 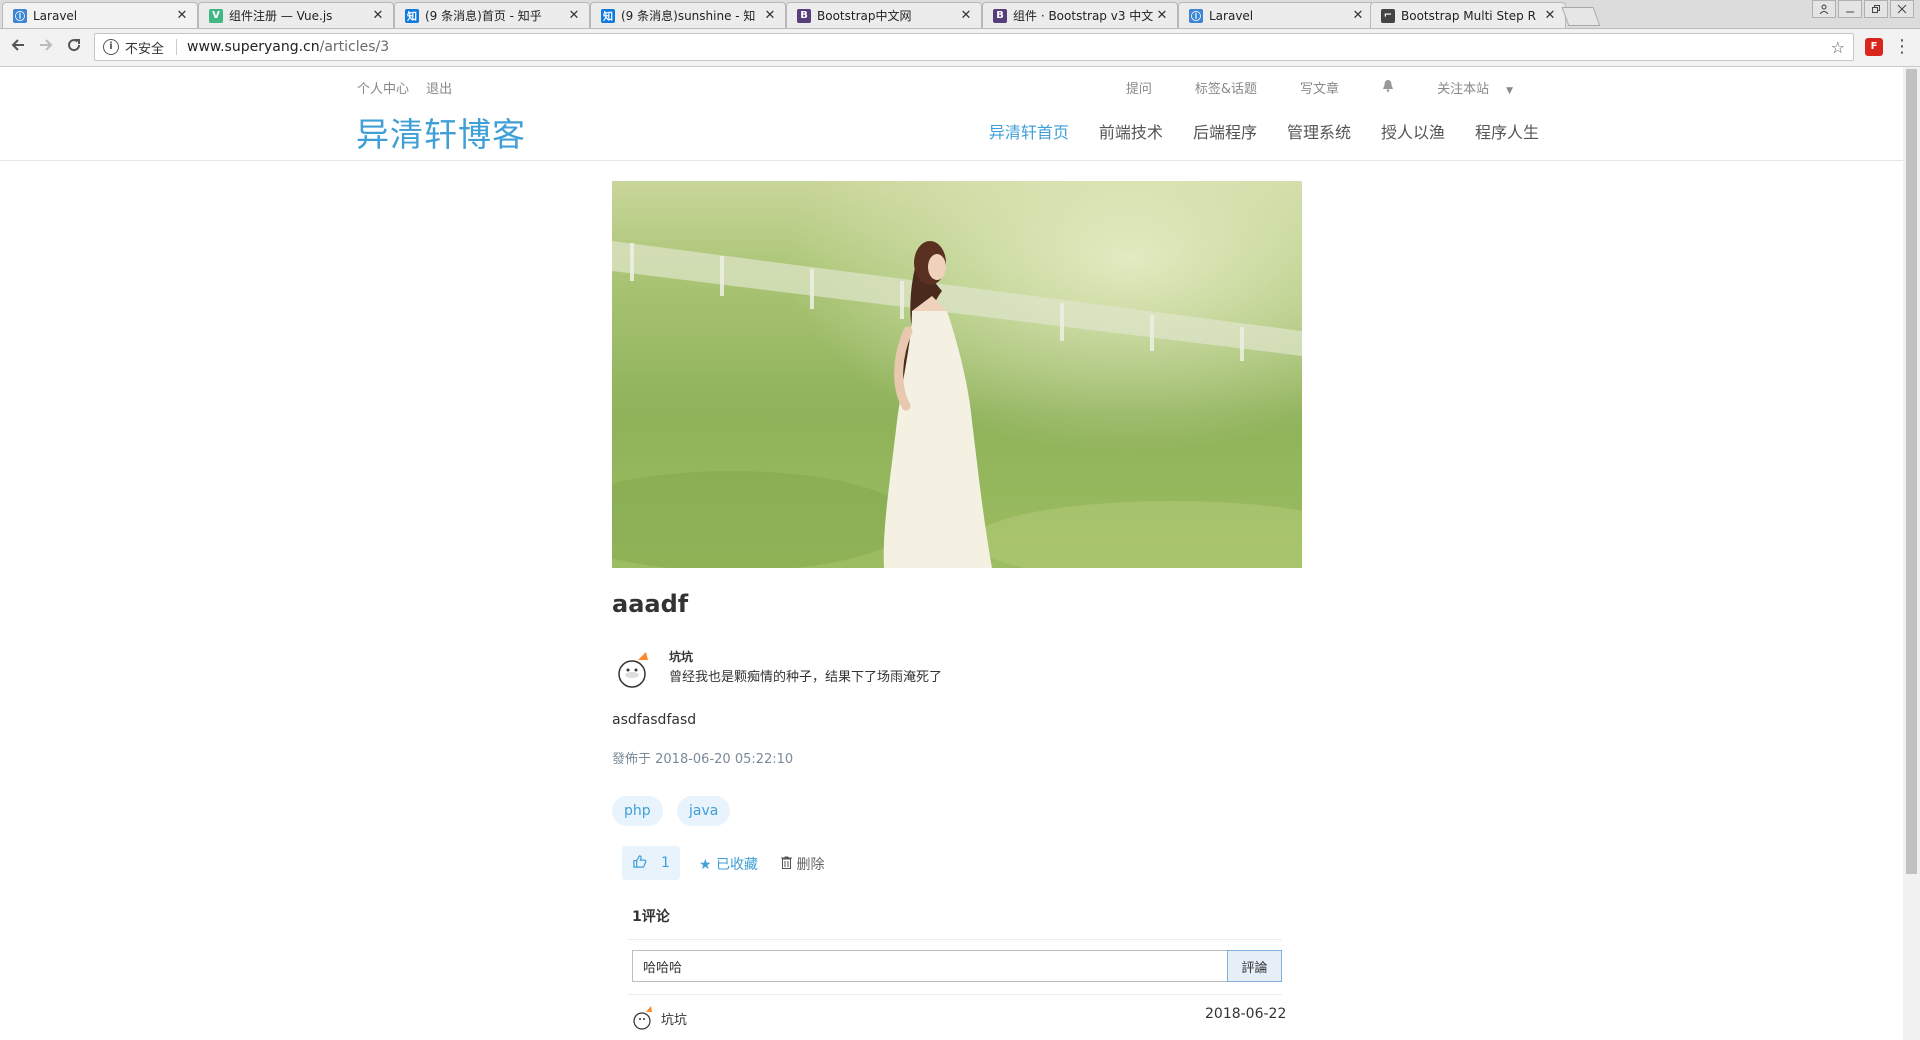 What do you see at coordinates (439, 89) in the screenshot?
I see `logout-link: 退出` at bounding box center [439, 89].